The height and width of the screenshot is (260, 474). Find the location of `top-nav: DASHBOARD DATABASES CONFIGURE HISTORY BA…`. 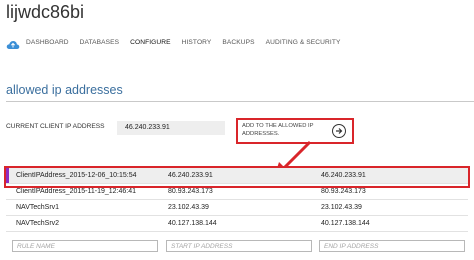

top-nav: DASHBOARD DATABASES CONFIGURE HISTORY BA… is located at coordinates (178, 42).